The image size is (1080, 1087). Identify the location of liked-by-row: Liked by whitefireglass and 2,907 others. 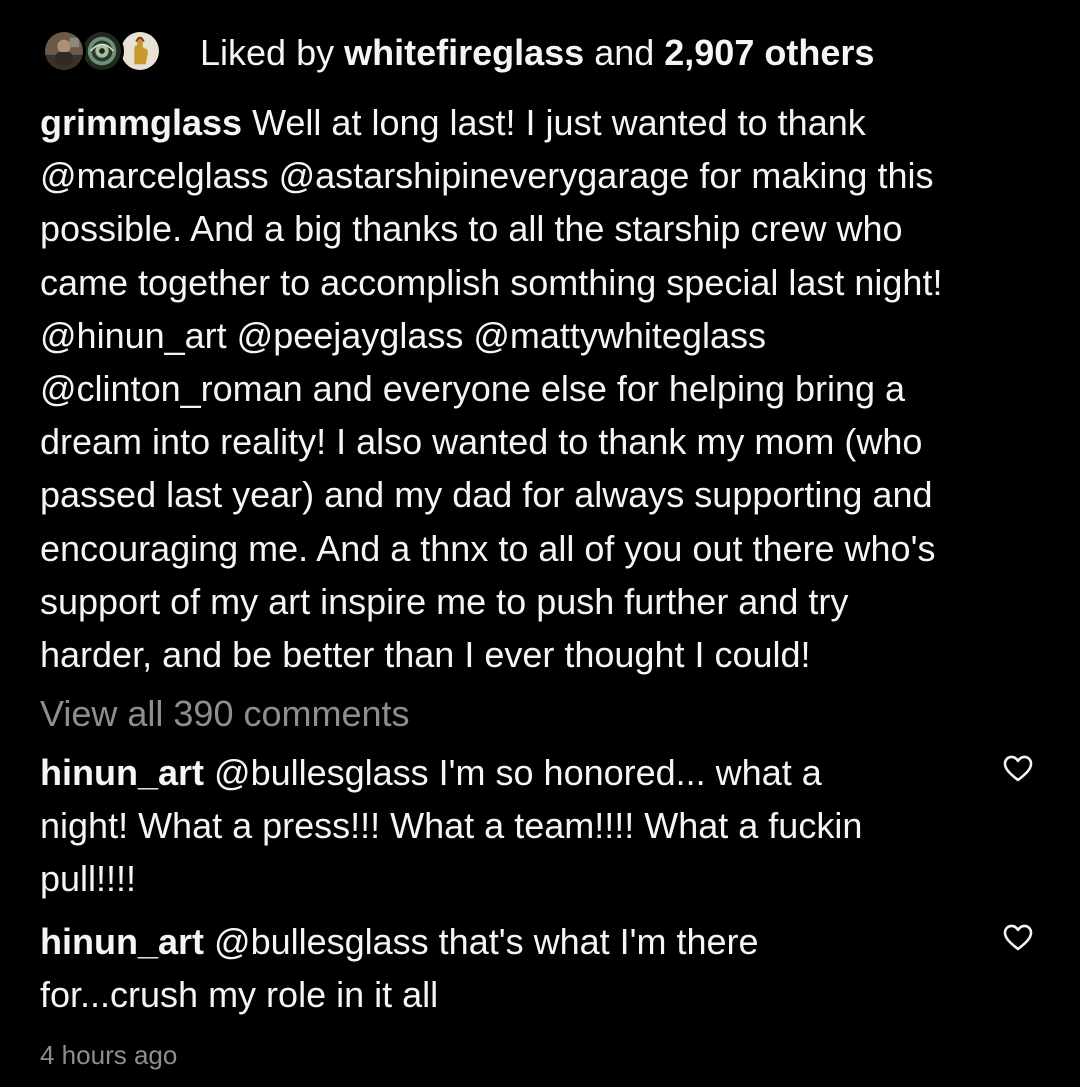
(458, 53).